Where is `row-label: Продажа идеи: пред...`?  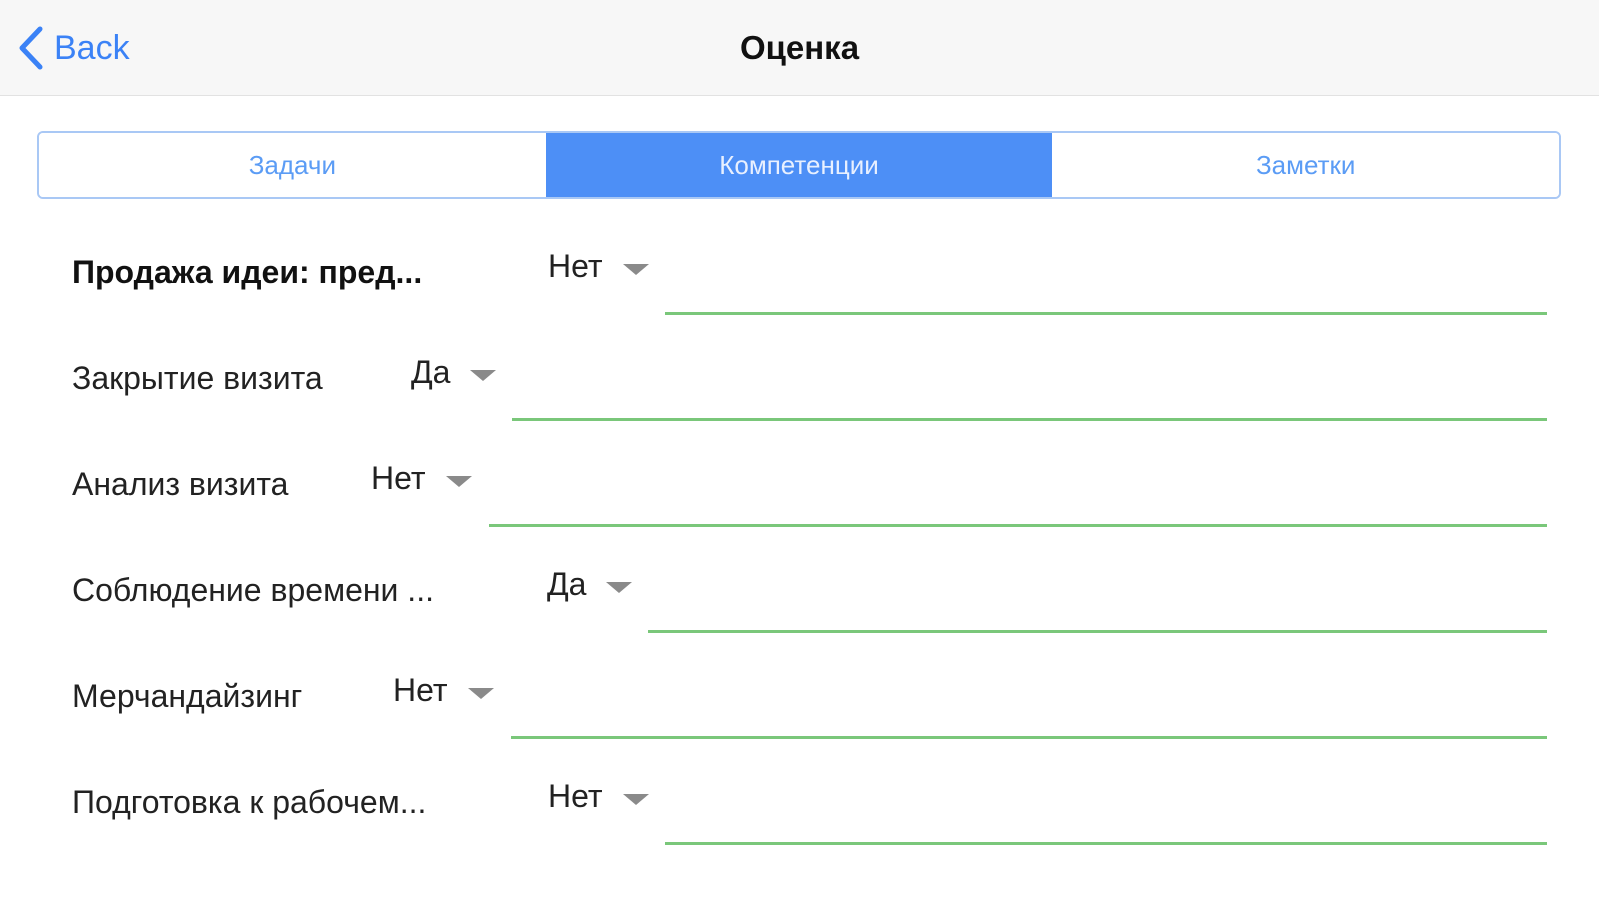
row-label: Продажа идеи: пред... is located at coordinates (247, 272).